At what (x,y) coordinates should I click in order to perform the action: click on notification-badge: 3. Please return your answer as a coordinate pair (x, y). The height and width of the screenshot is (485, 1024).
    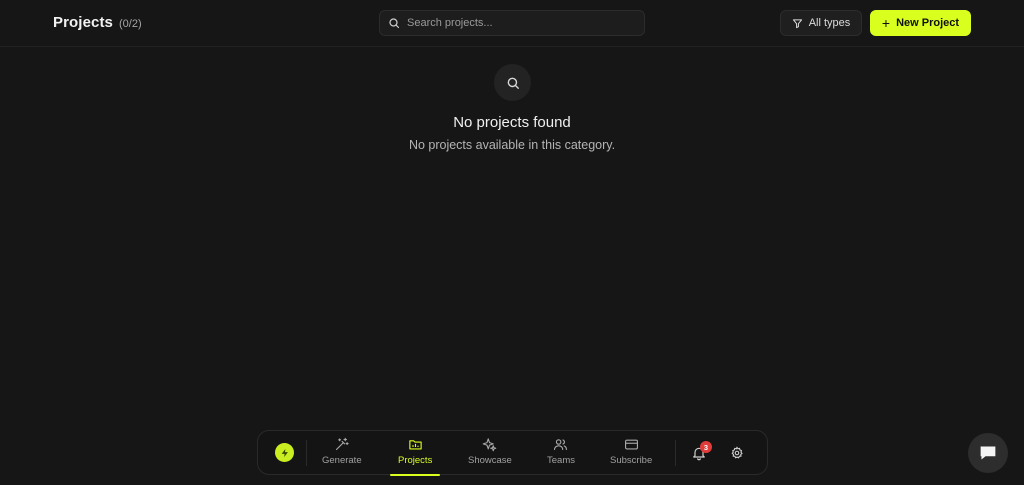
    Looking at the image, I should click on (706, 447).